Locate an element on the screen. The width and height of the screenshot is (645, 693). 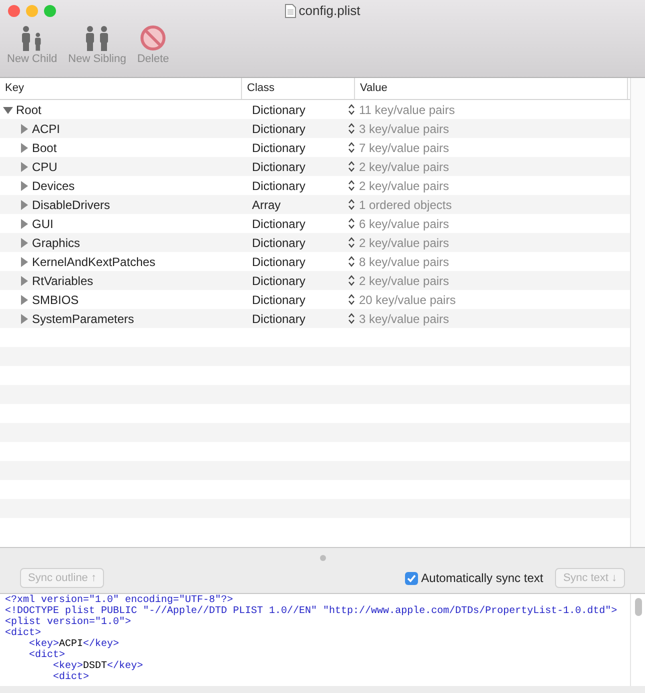
prohibited-icon is located at coordinates (153, 38).